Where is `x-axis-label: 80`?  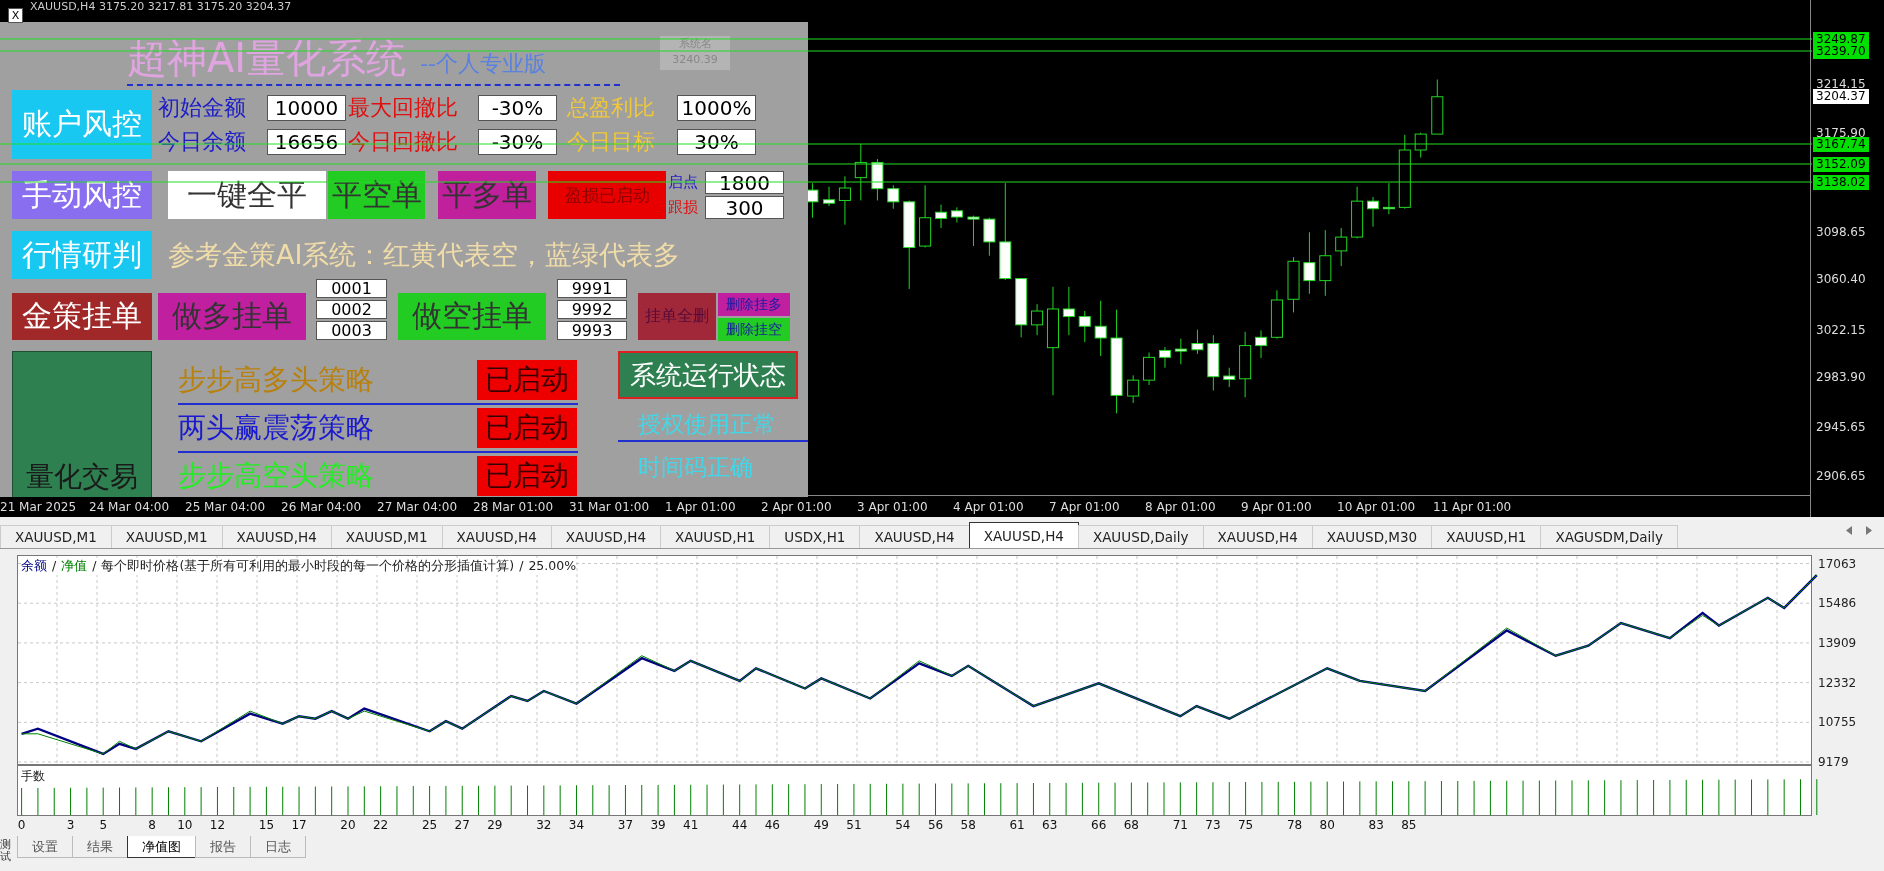 x-axis-label: 80 is located at coordinates (1327, 825).